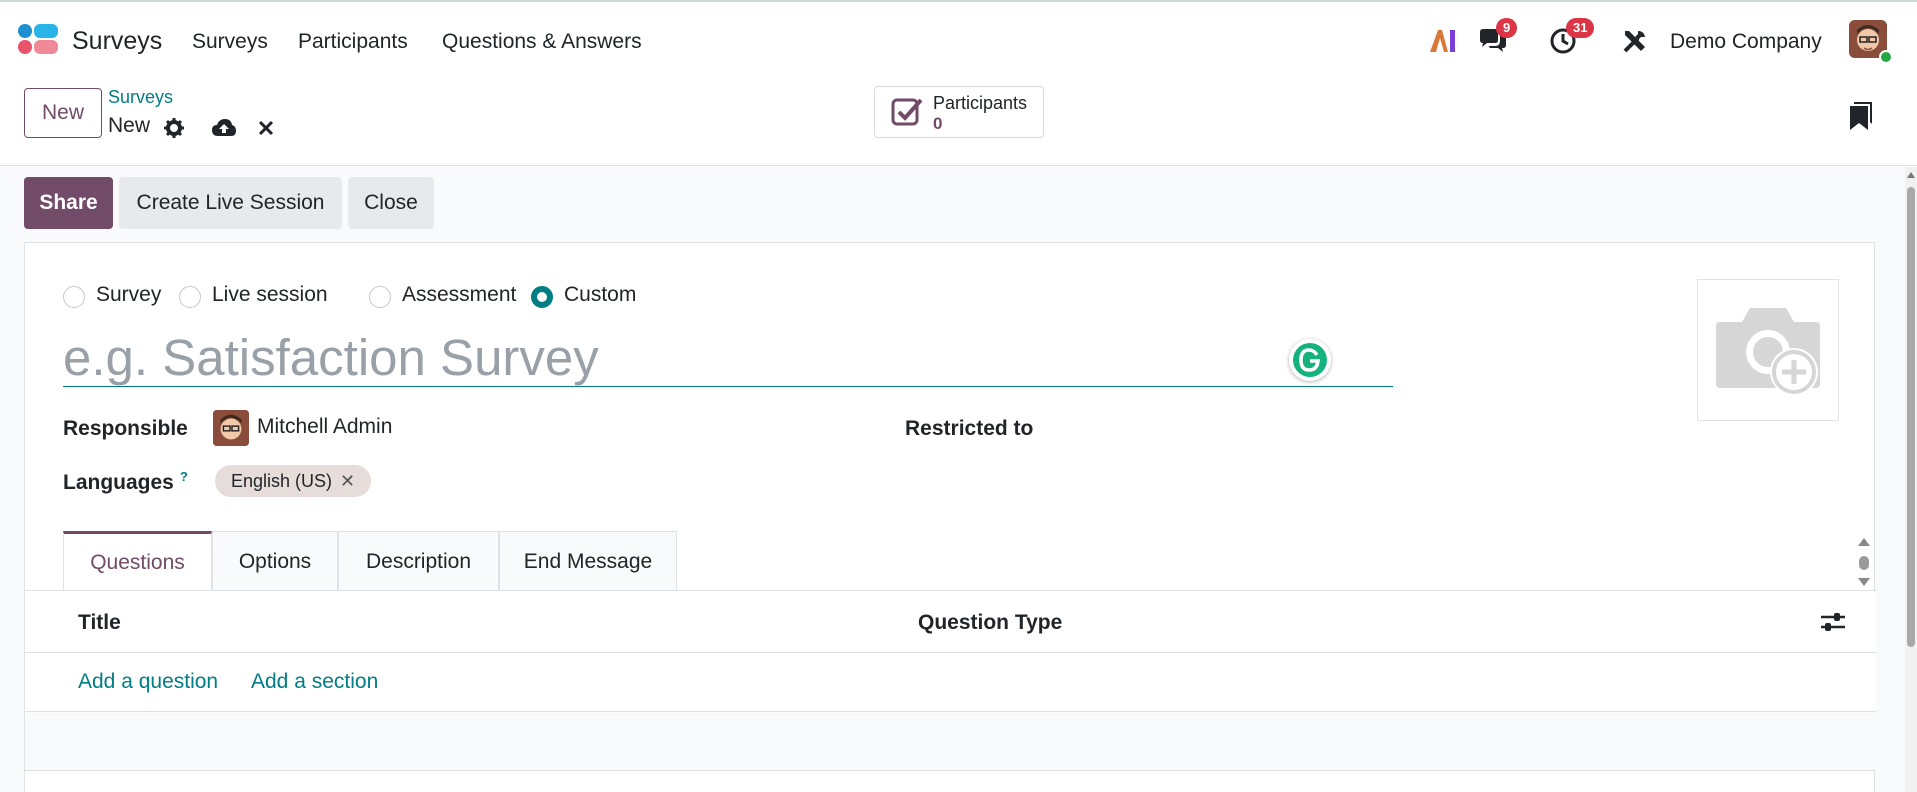  Describe the element at coordinates (224, 128) in the screenshot. I see `save-cloud-icon` at that location.